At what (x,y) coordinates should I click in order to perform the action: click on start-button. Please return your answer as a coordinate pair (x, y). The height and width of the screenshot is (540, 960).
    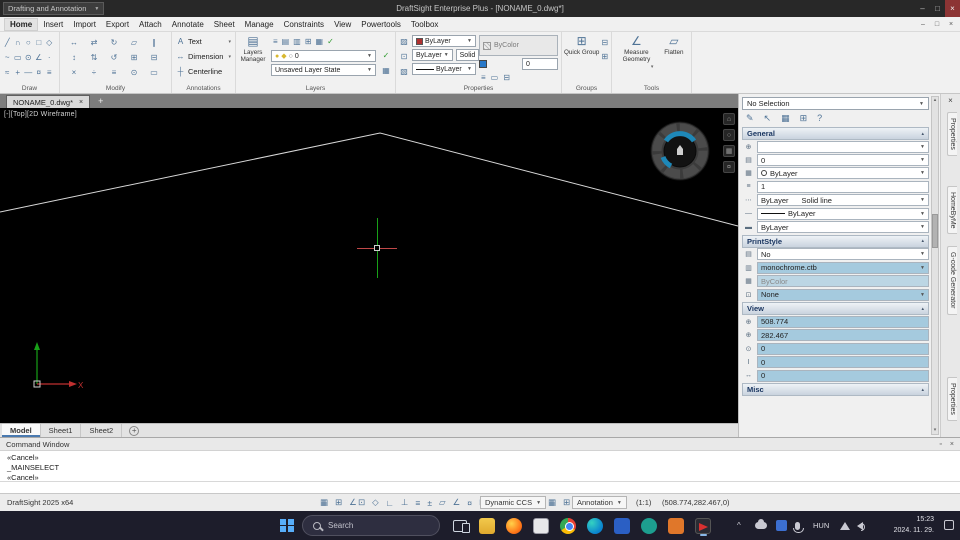
    Looking at the image, I should click on (287, 525).